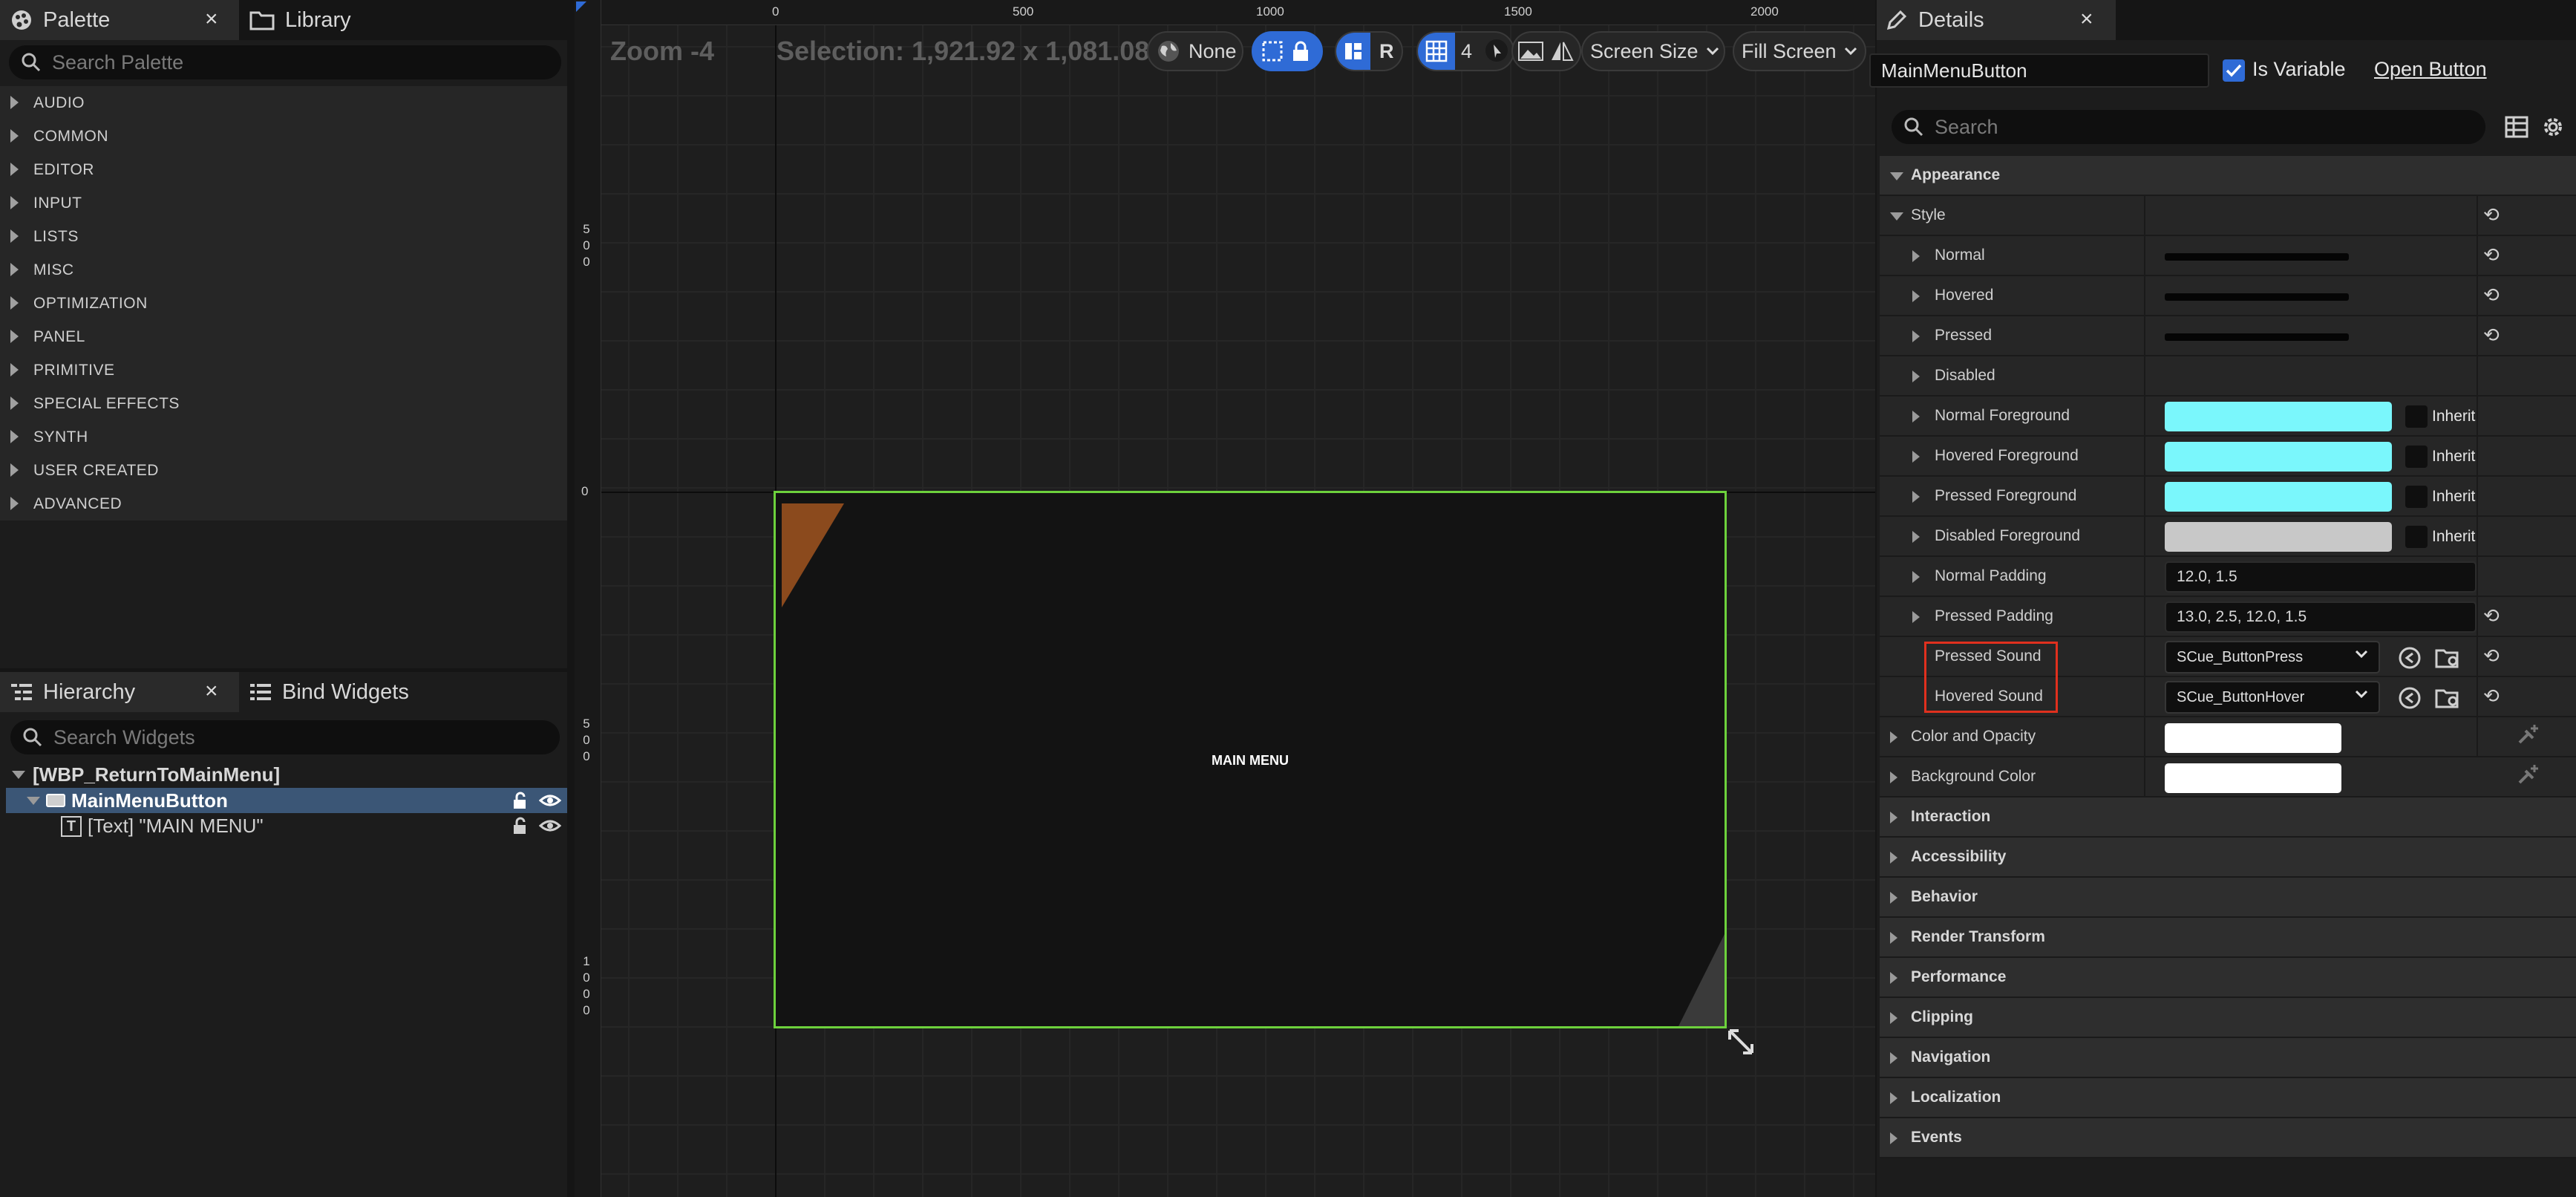 Image resolution: width=2576 pixels, height=1197 pixels. What do you see at coordinates (283, 236) in the screenshot?
I see `palette-category: LISTS` at bounding box center [283, 236].